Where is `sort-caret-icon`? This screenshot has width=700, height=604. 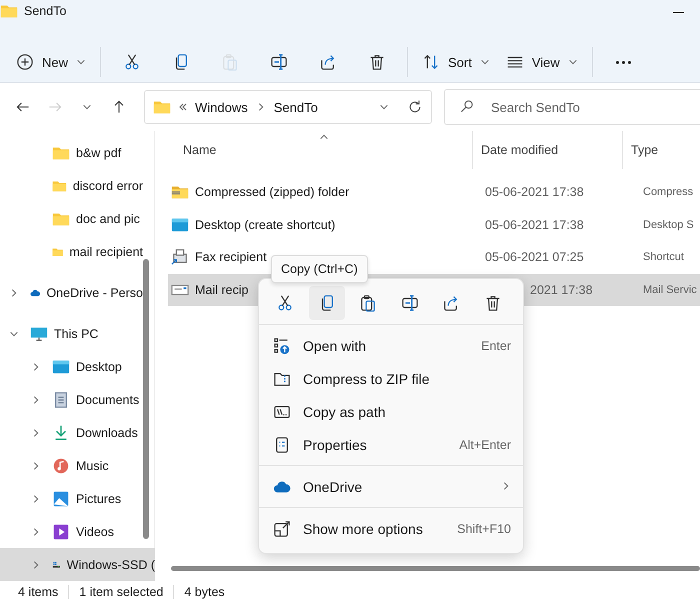
sort-caret-icon is located at coordinates (324, 137).